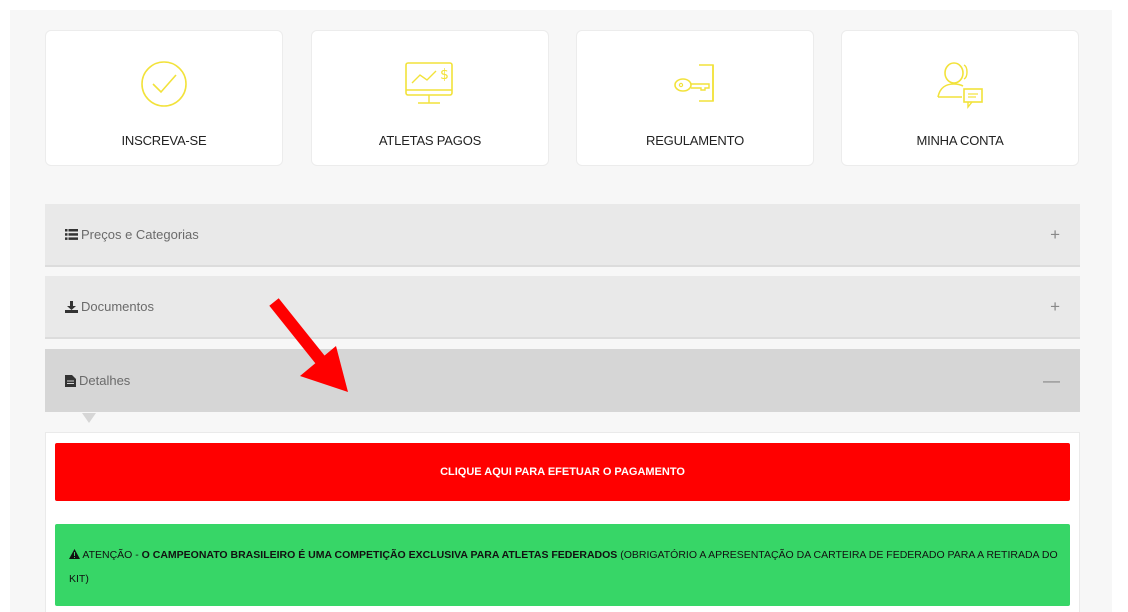  I want to click on card-label: INSCREVA-SE, so click(164, 140).